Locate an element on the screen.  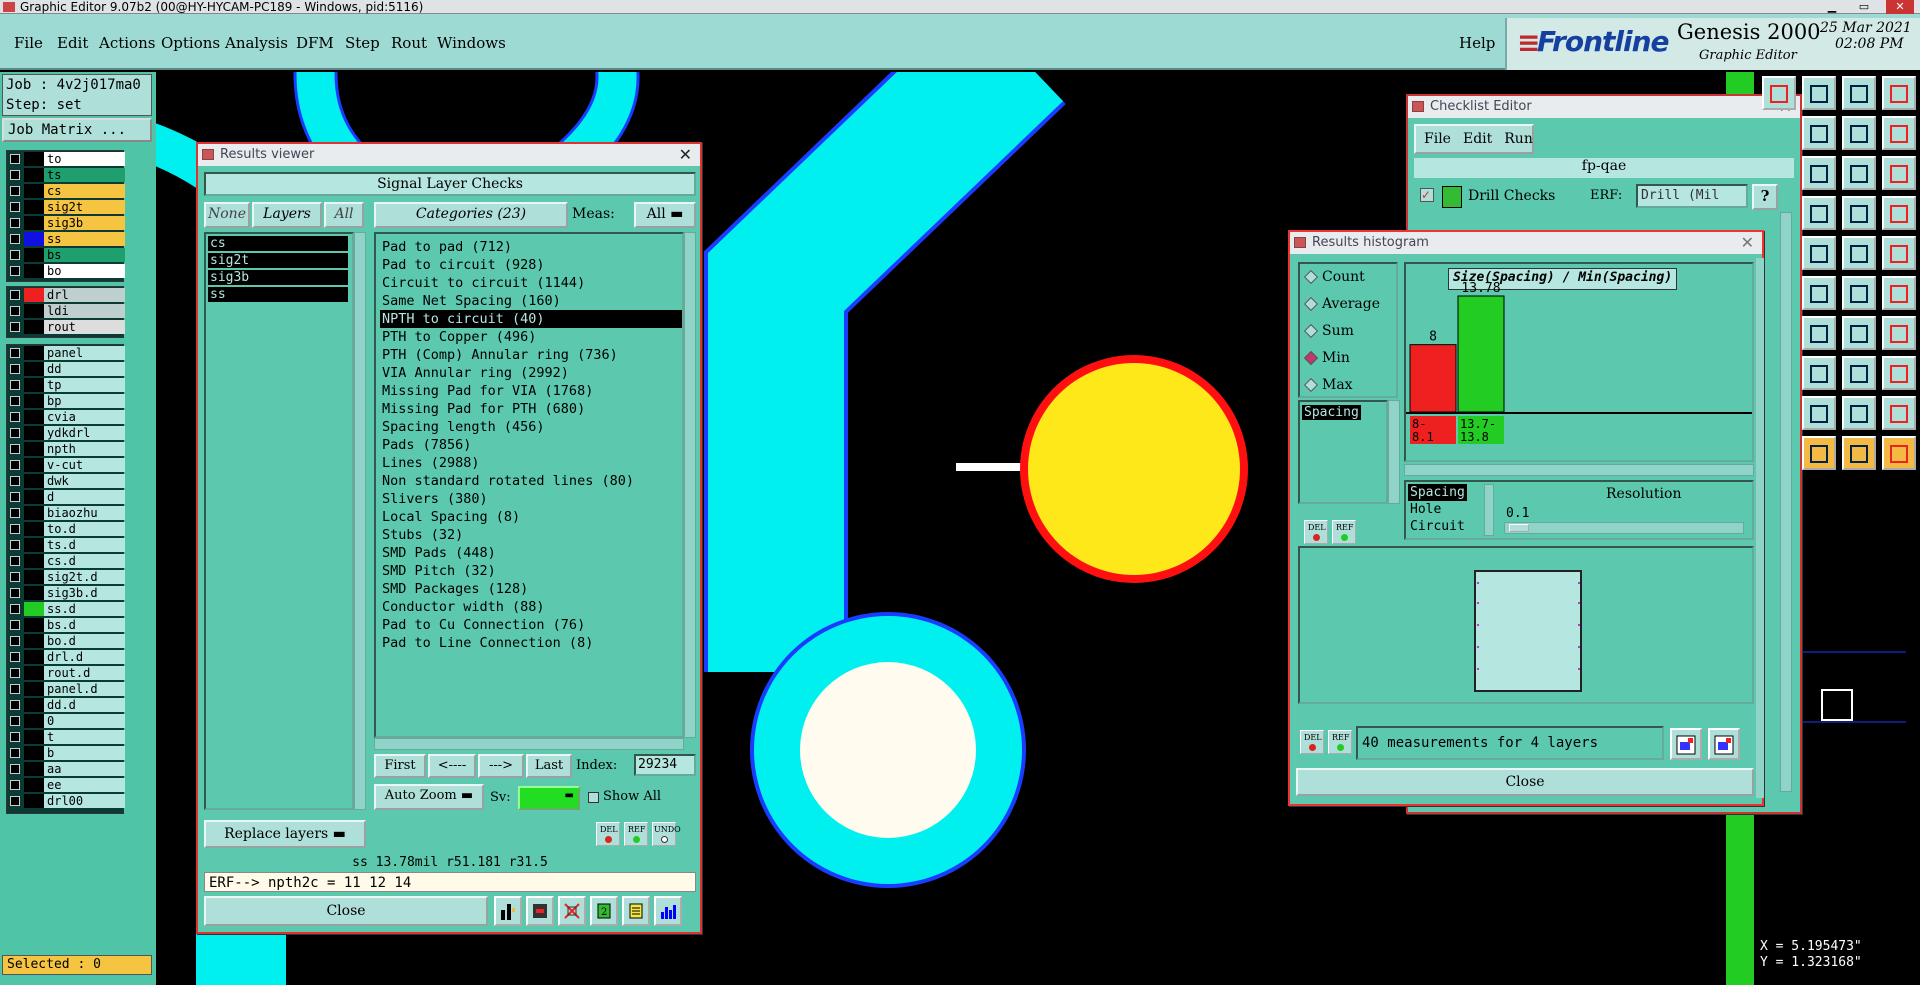
cross-icon is located at coordinates (1819, 293).